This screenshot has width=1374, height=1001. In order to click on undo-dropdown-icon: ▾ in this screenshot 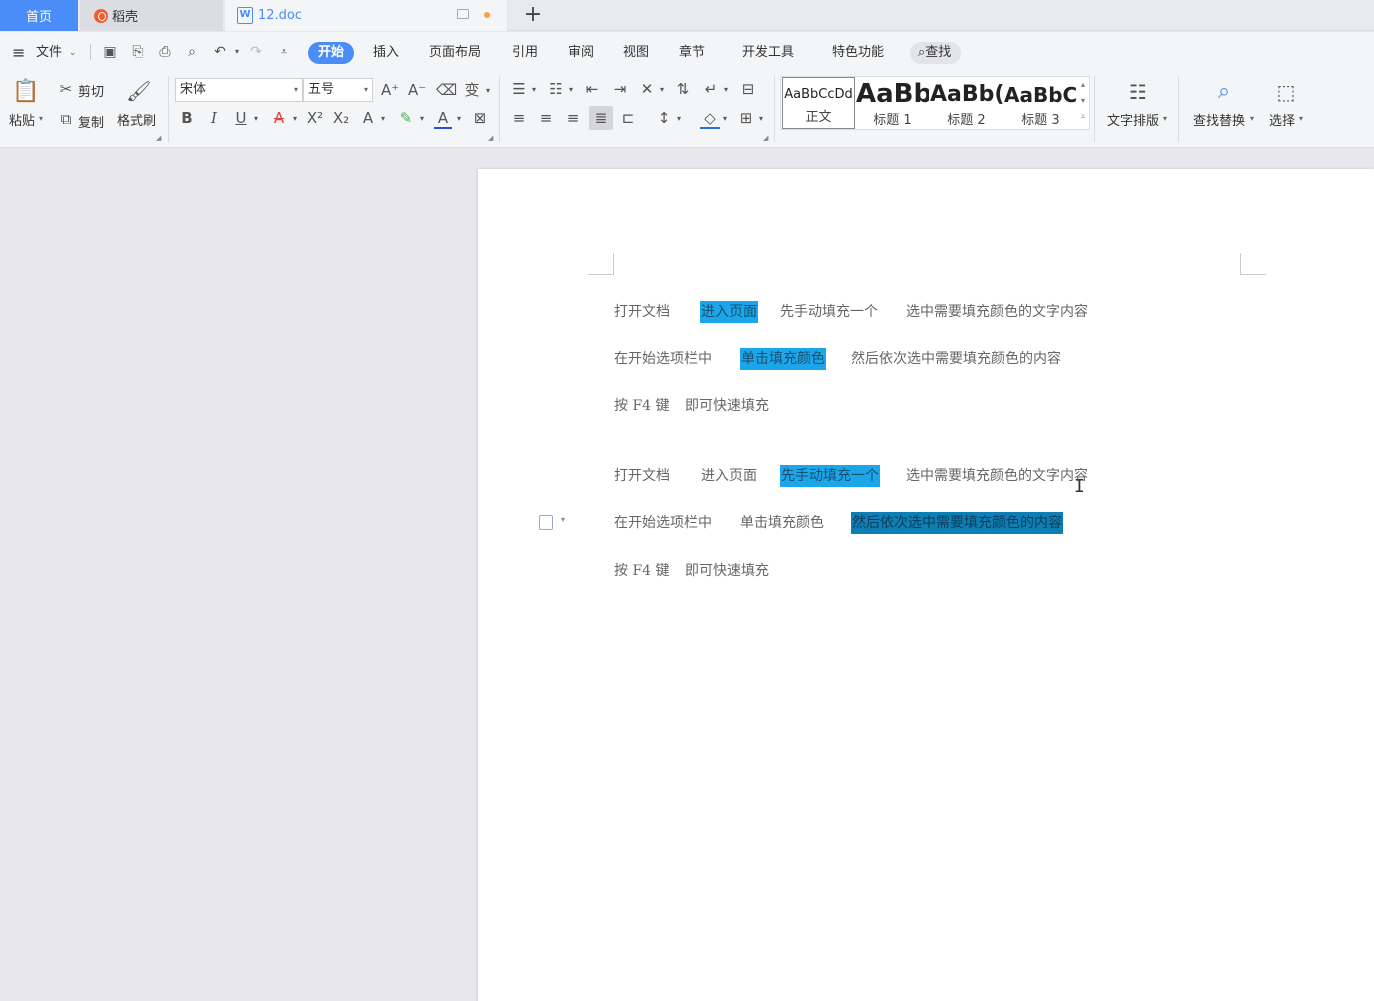, I will do `click(237, 52)`.